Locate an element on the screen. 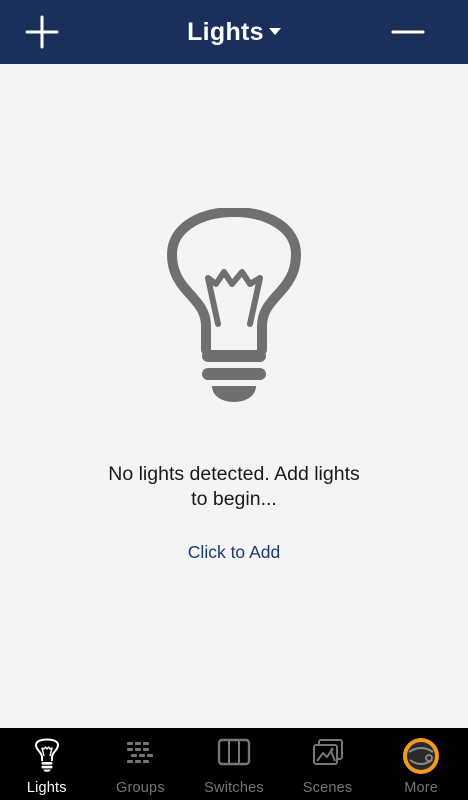 The height and width of the screenshot is (800, 468). tab-label-groups: Groups is located at coordinates (140, 788).